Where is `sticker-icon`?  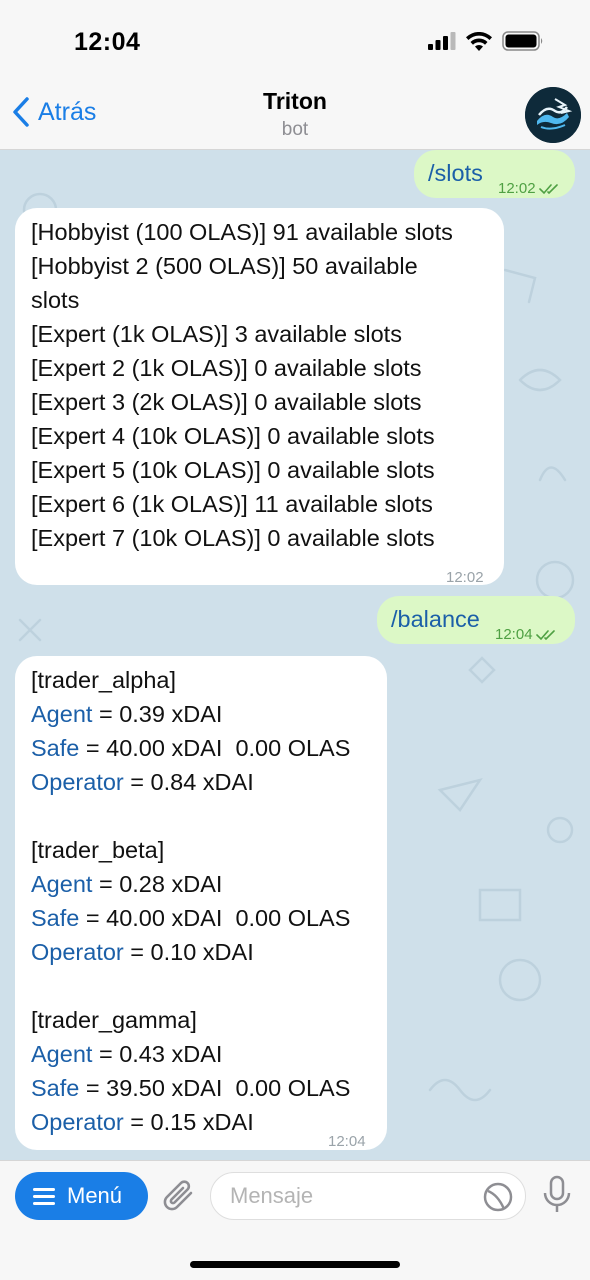 sticker-icon is located at coordinates (498, 1197).